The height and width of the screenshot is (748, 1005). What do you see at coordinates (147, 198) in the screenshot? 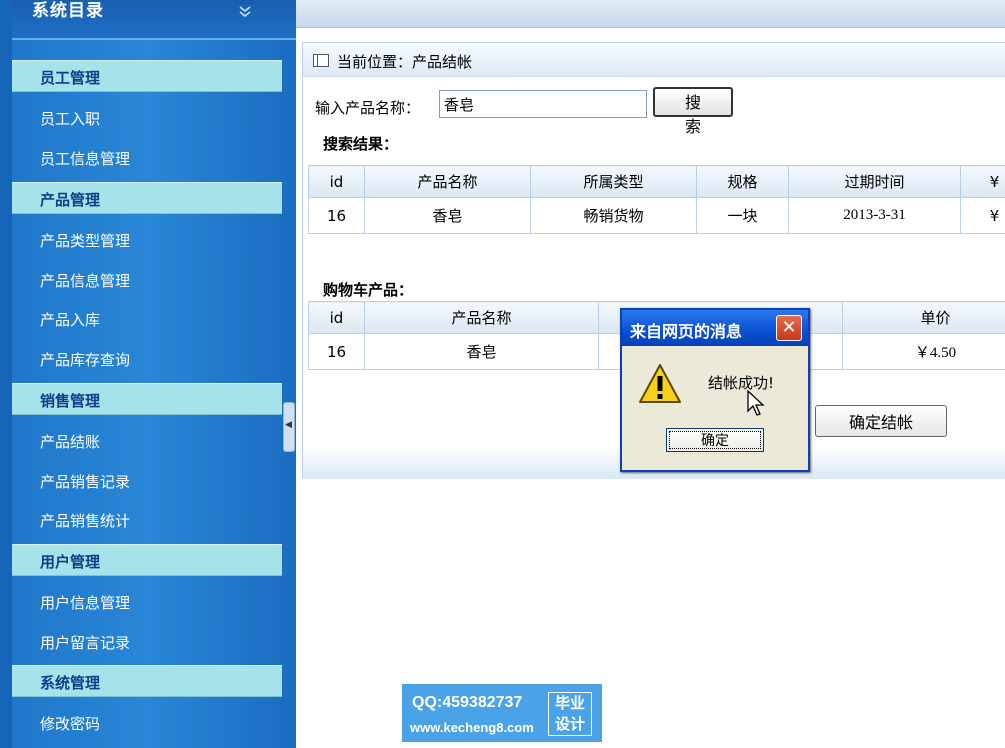
I see `sidebar-section-product: 产品管理` at bounding box center [147, 198].